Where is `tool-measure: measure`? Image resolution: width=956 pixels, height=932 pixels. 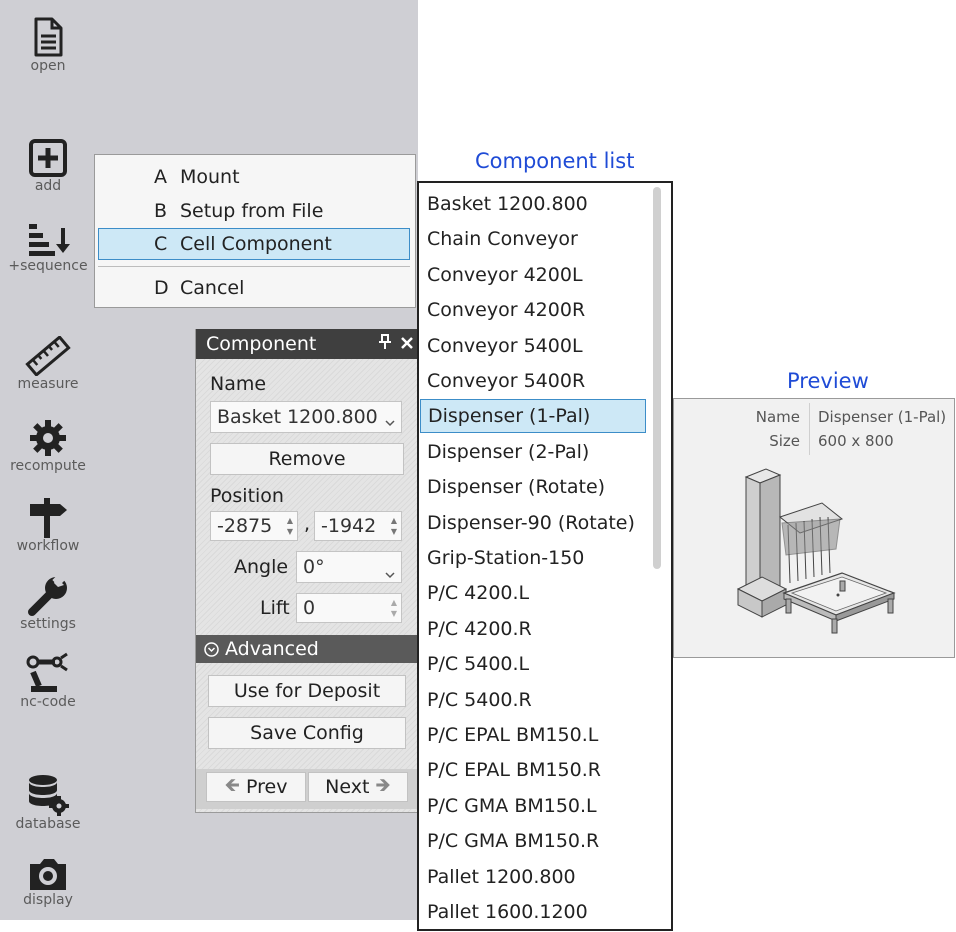
tool-measure: measure is located at coordinates (48, 364).